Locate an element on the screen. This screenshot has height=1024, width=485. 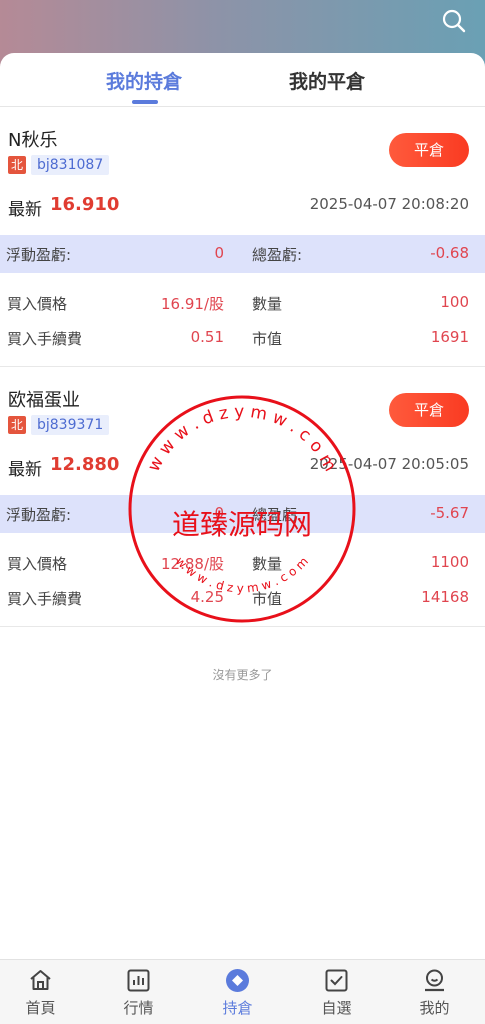
nav-home: 首頁 is located at coordinates (44, 992).